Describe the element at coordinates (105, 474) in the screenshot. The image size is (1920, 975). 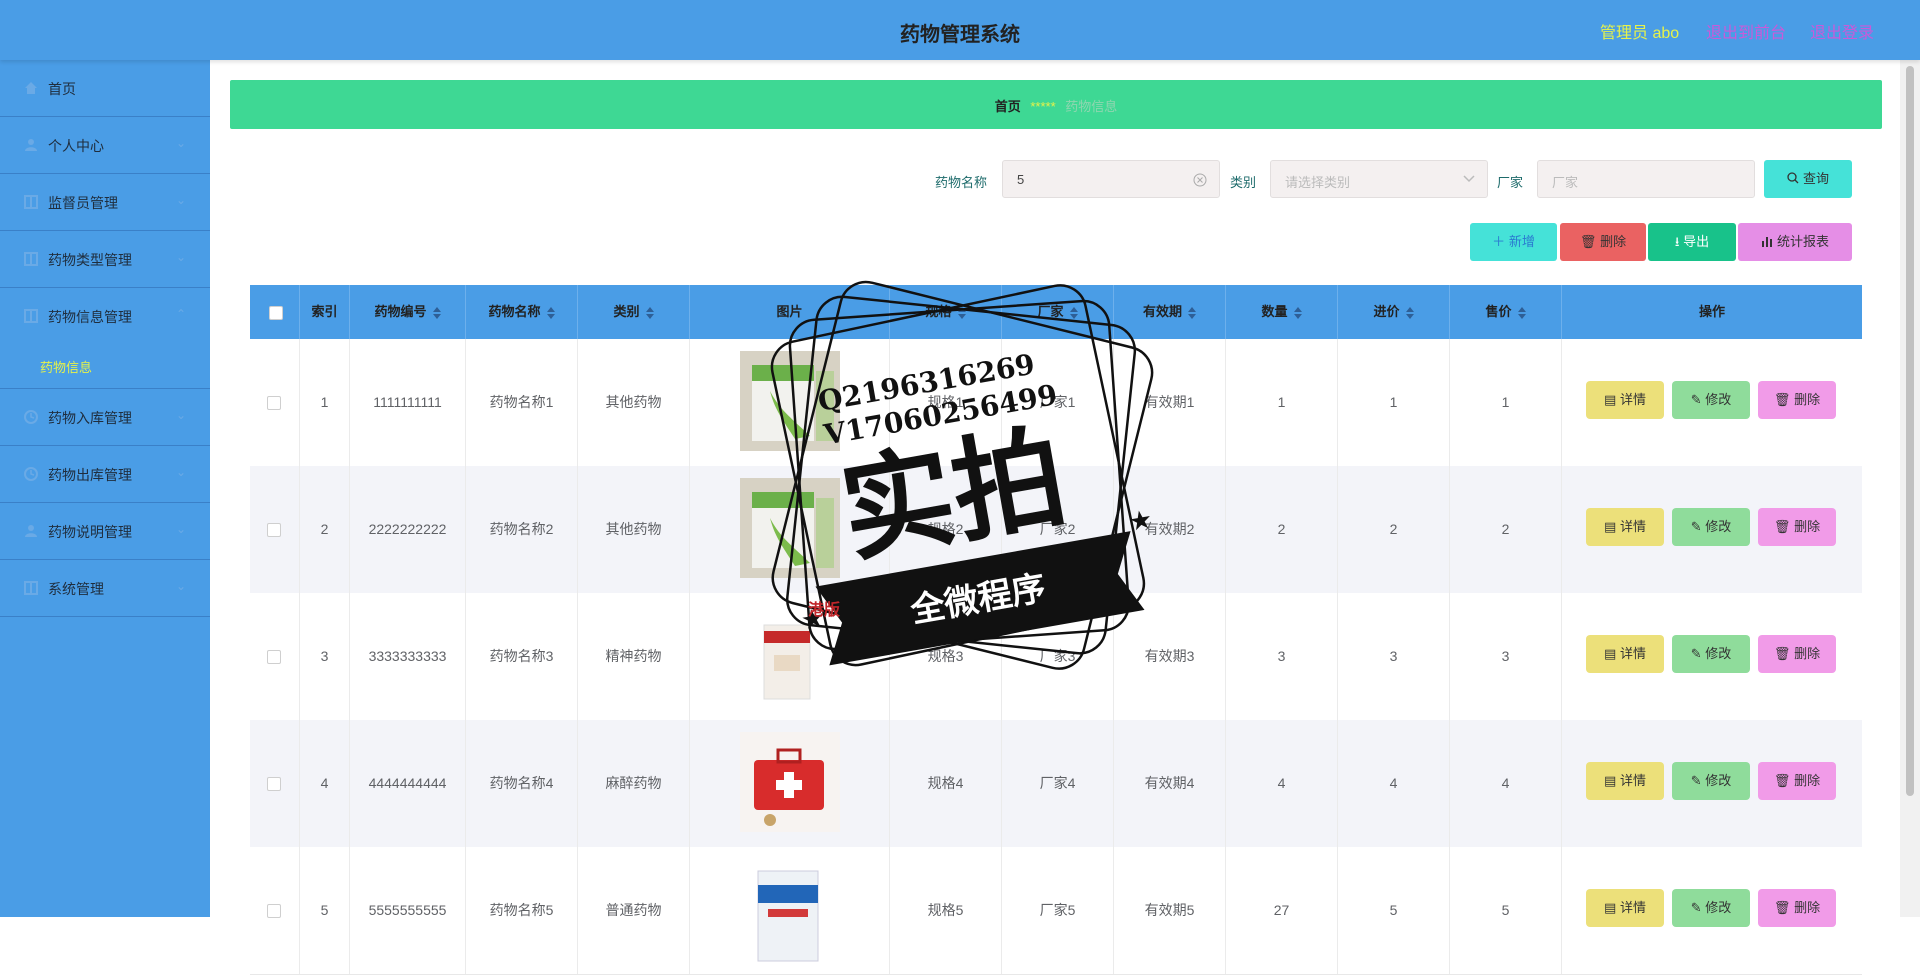
I see `sidebar-item-stock-out: 药物出库管理 ⌄` at that location.